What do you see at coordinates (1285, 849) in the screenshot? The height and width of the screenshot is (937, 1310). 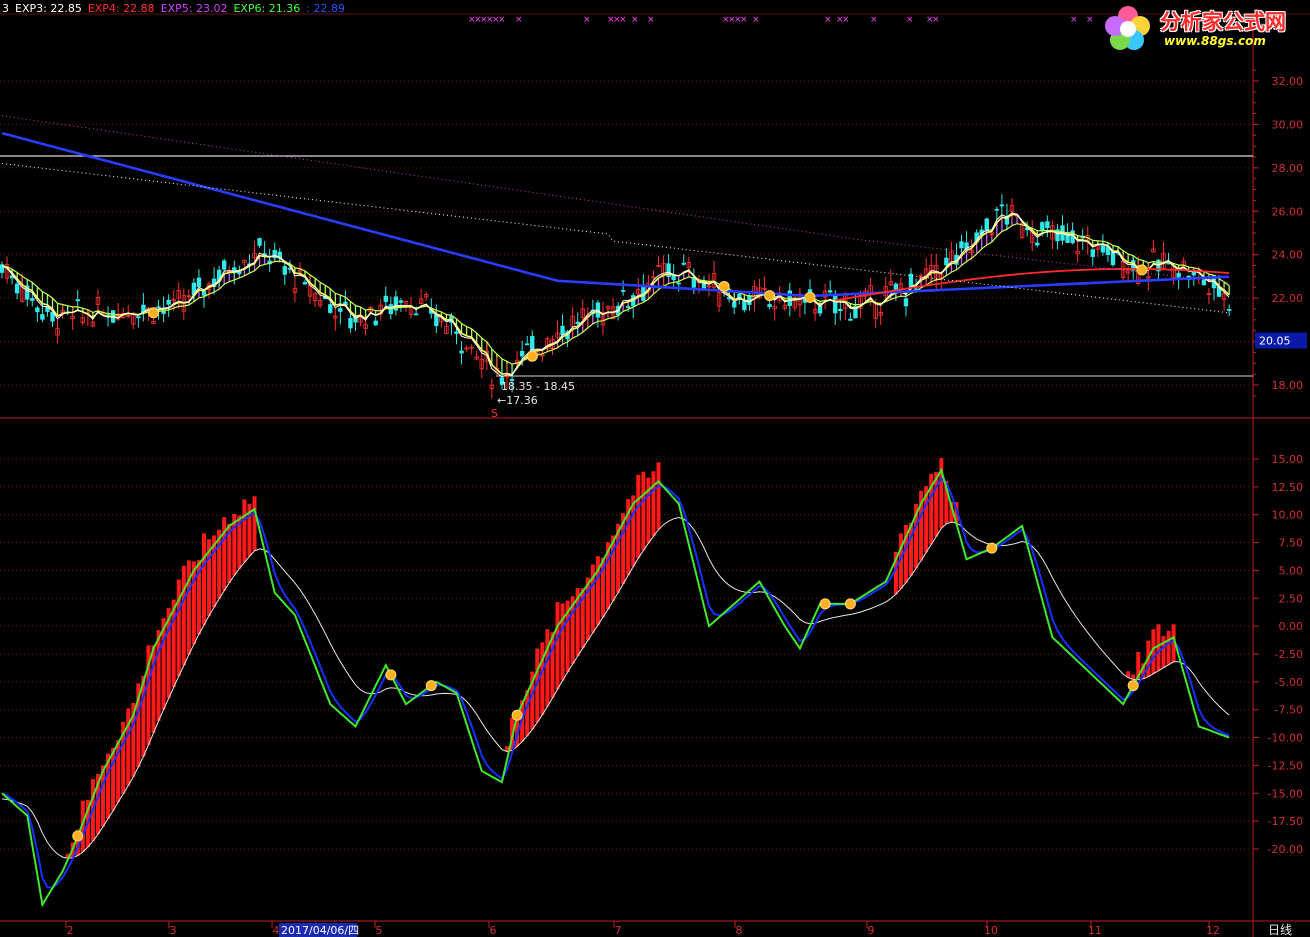 I see `indicator-tick-label: -20.00` at bounding box center [1285, 849].